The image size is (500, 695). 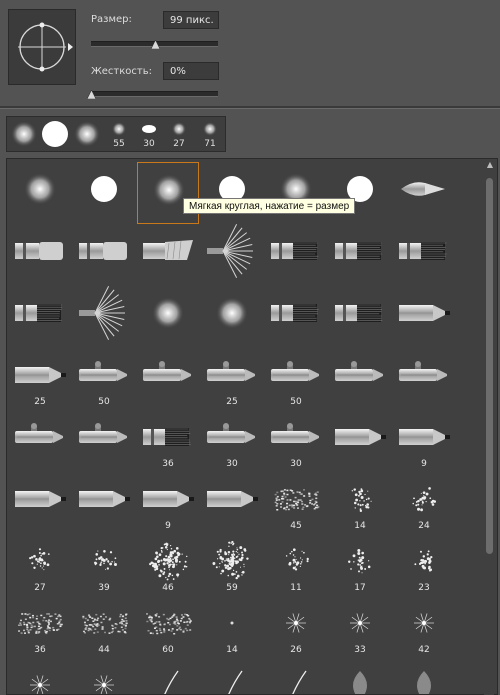 I want to click on recent-brush: 55, so click(x=119, y=134).